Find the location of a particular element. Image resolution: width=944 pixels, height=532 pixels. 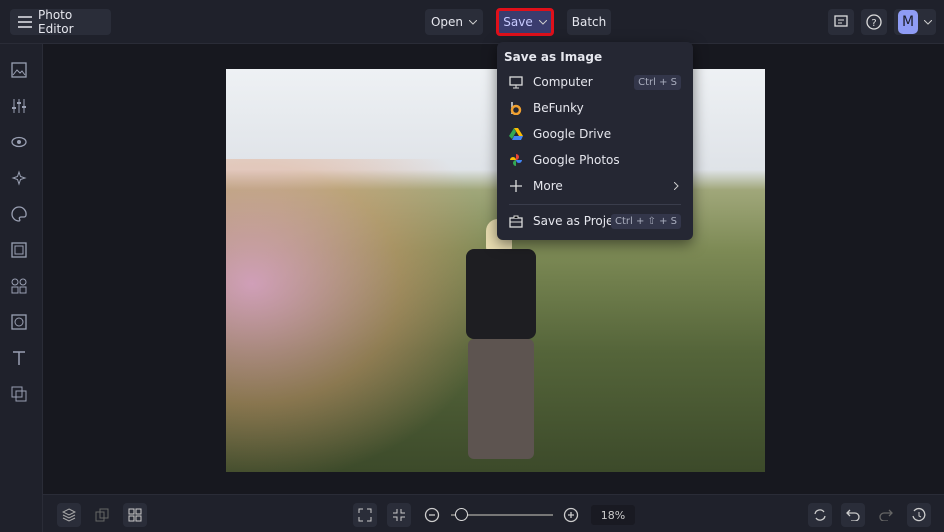

save-to-computer: Computer Ctrl + S is located at coordinates (595, 82).